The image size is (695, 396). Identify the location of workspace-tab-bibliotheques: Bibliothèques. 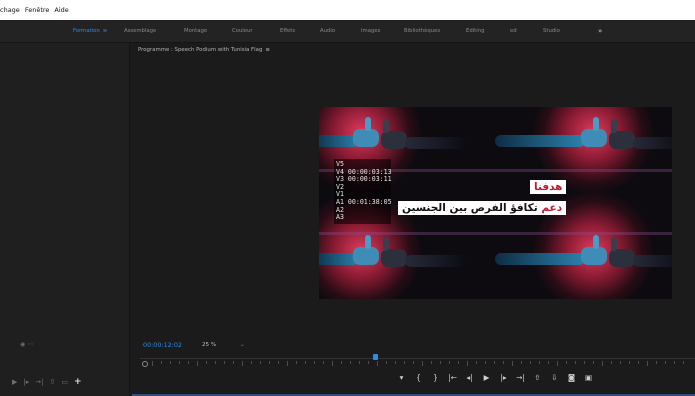
(422, 31).